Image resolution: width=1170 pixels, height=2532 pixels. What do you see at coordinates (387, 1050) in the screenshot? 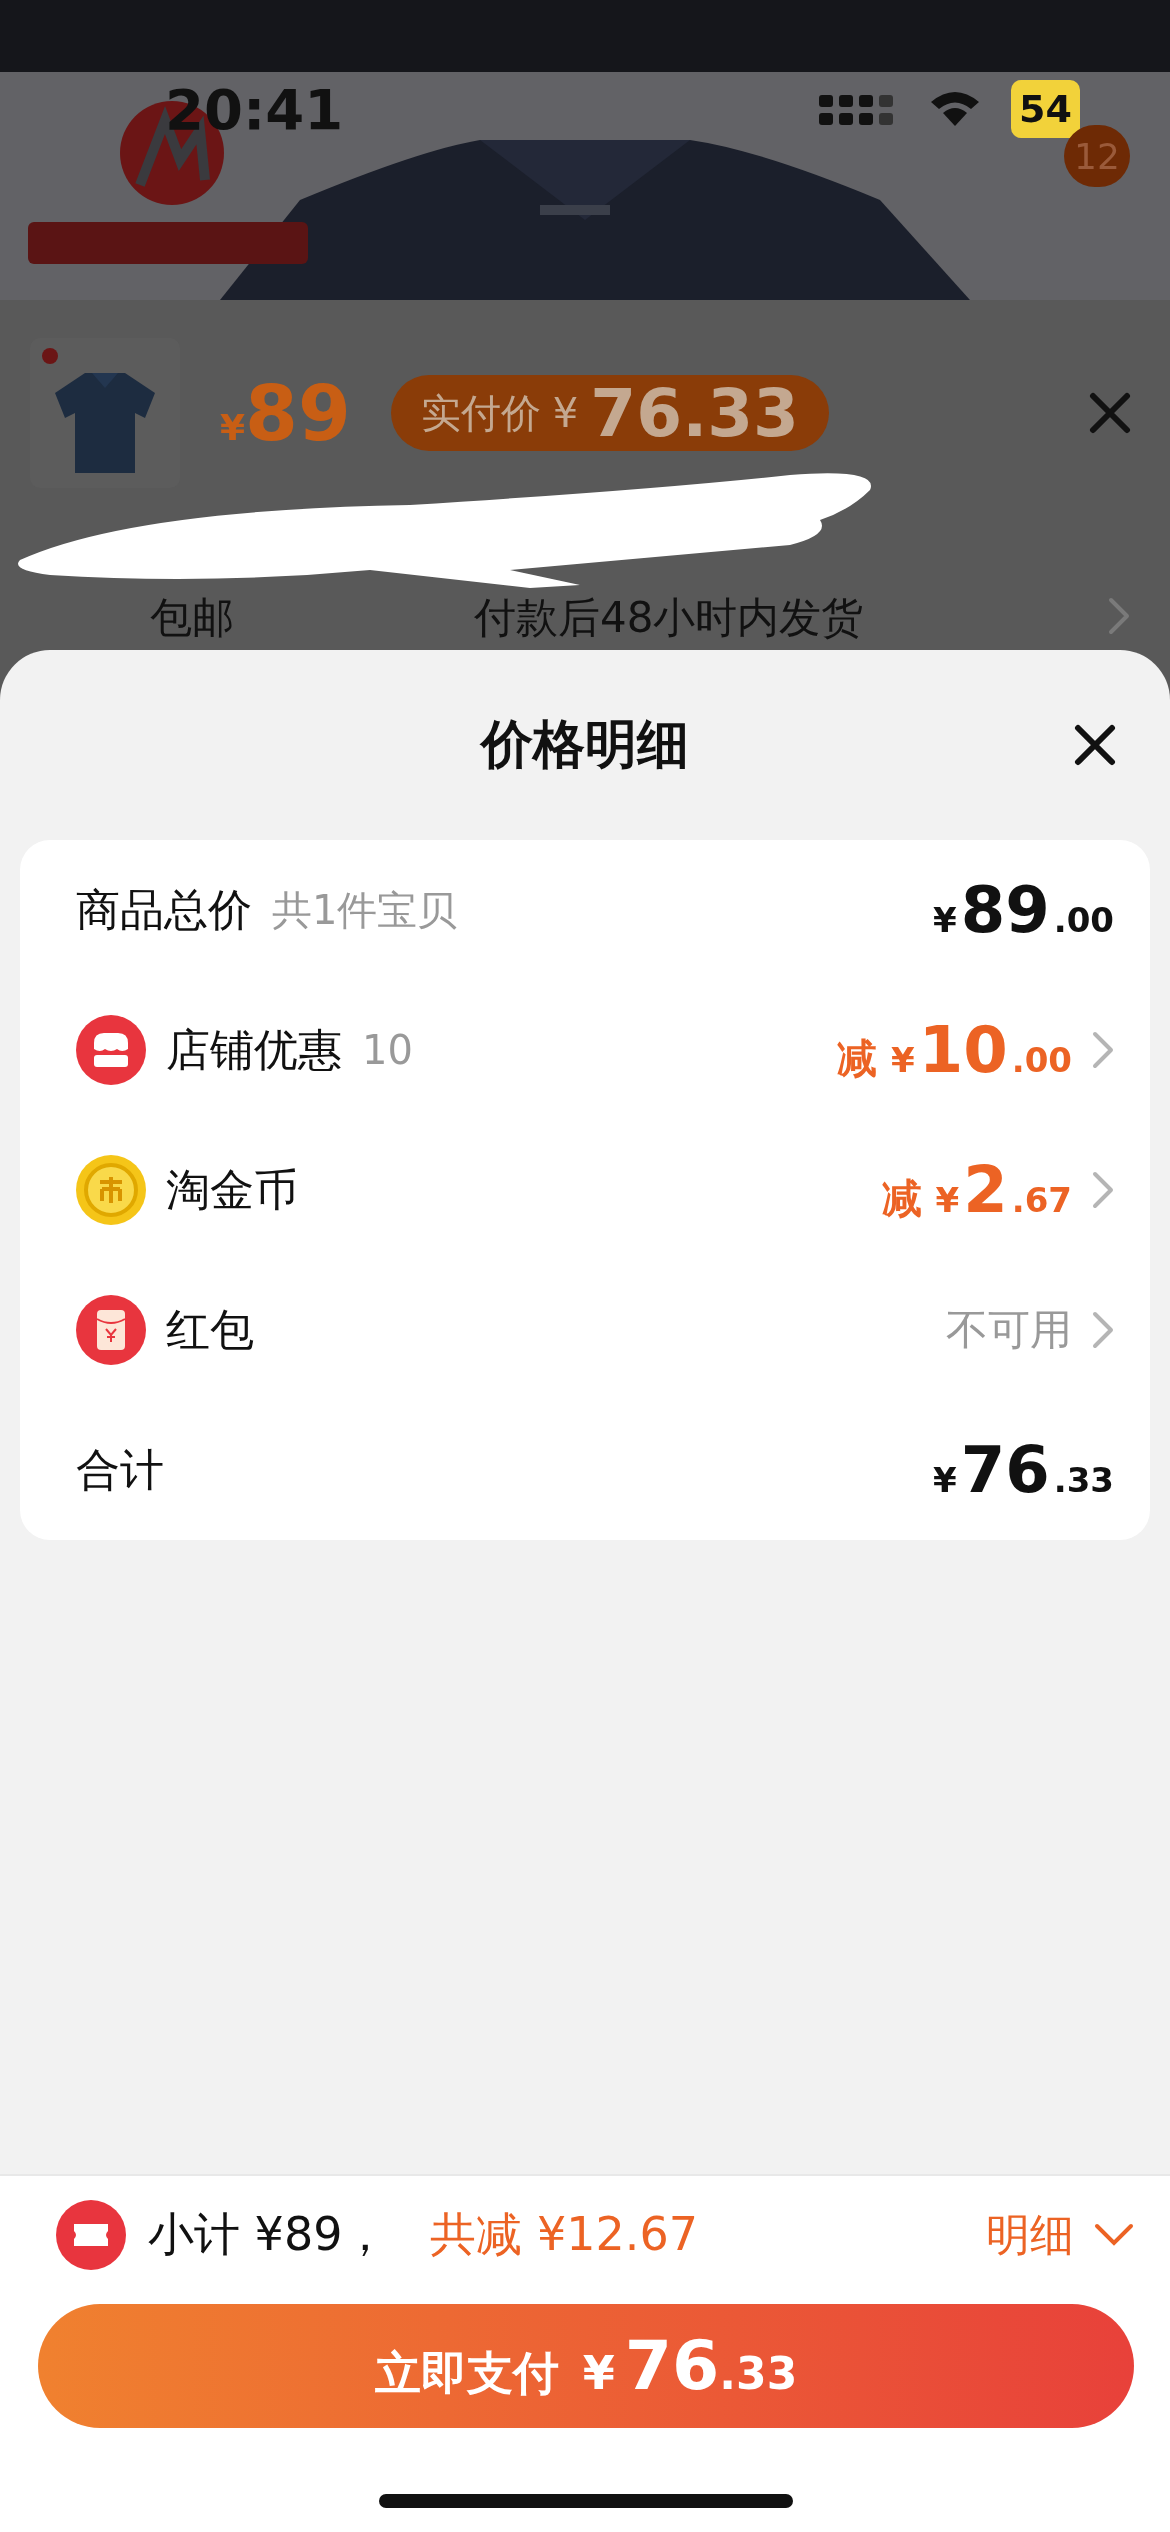
I see `row-note: 10` at bounding box center [387, 1050].